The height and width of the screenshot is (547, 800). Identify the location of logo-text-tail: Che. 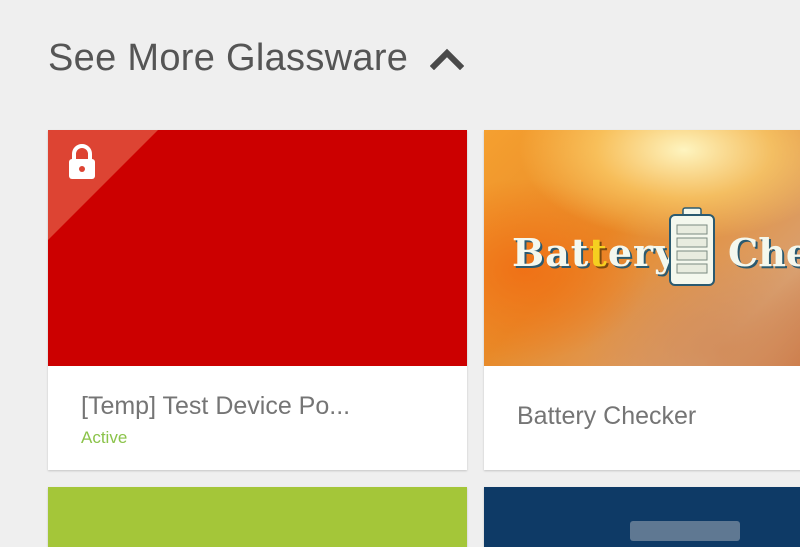
(764, 252).